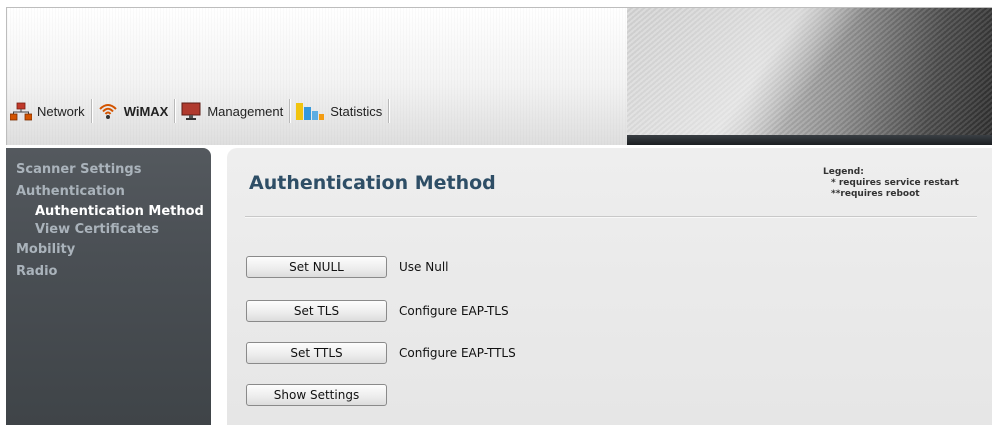  Describe the element at coordinates (836, 194) in the screenshot. I see `legend-reboot-mark: **` at that location.